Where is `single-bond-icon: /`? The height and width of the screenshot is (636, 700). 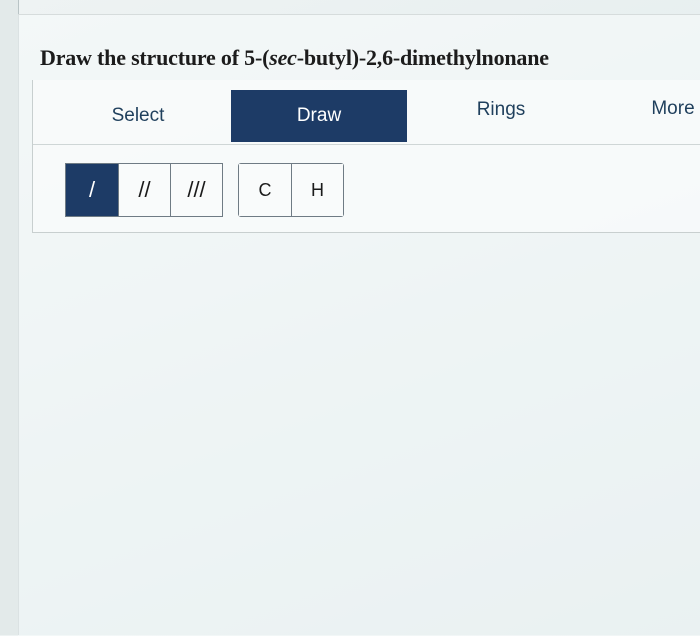
single-bond-icon: / is located at coordinates (92, 189).